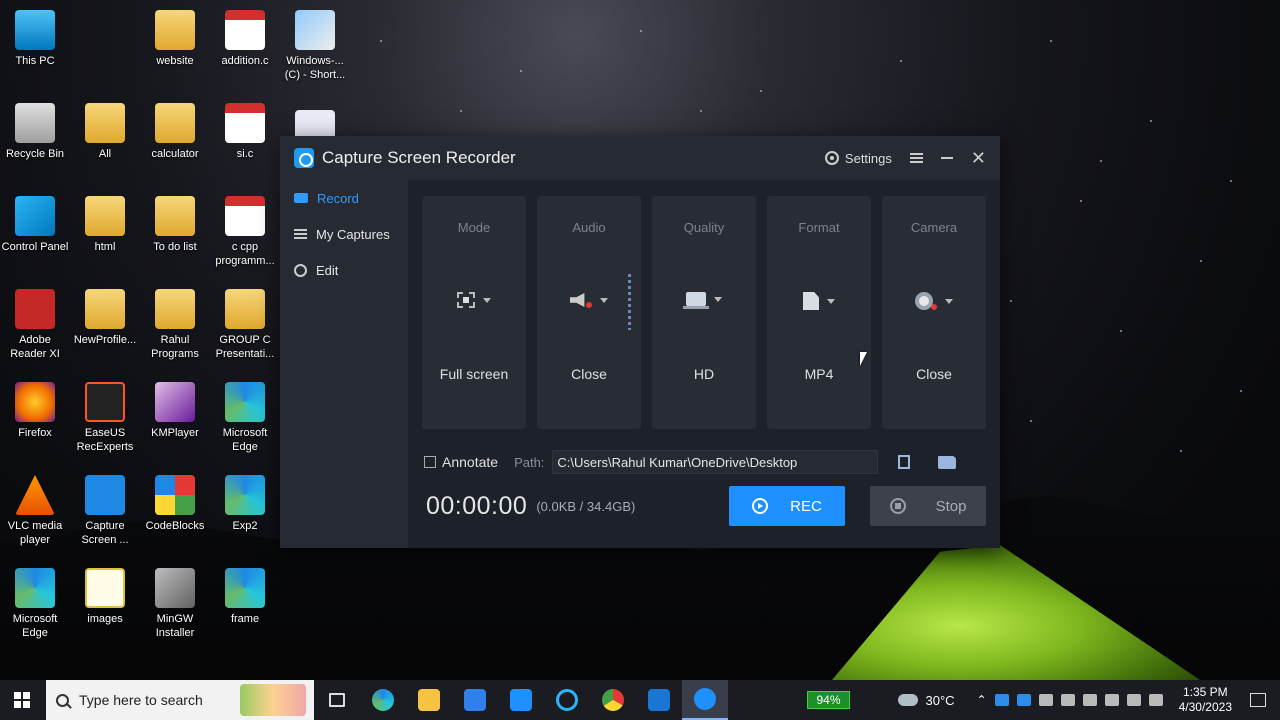 The width and height of the screenshot is (1280, 720). Describe the element at coordinates (946, 158) in the screenshot. I see `minimize-icon` at that location.